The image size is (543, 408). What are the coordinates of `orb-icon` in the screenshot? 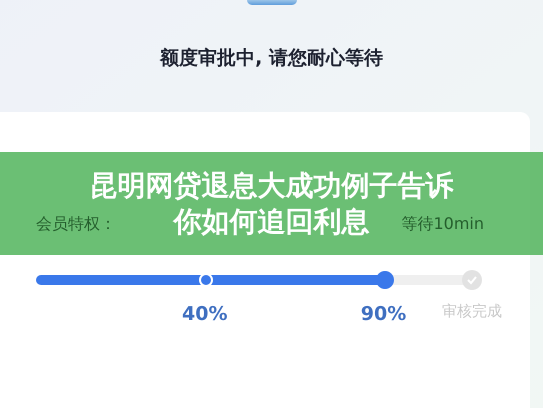 It's located at (271, 2).